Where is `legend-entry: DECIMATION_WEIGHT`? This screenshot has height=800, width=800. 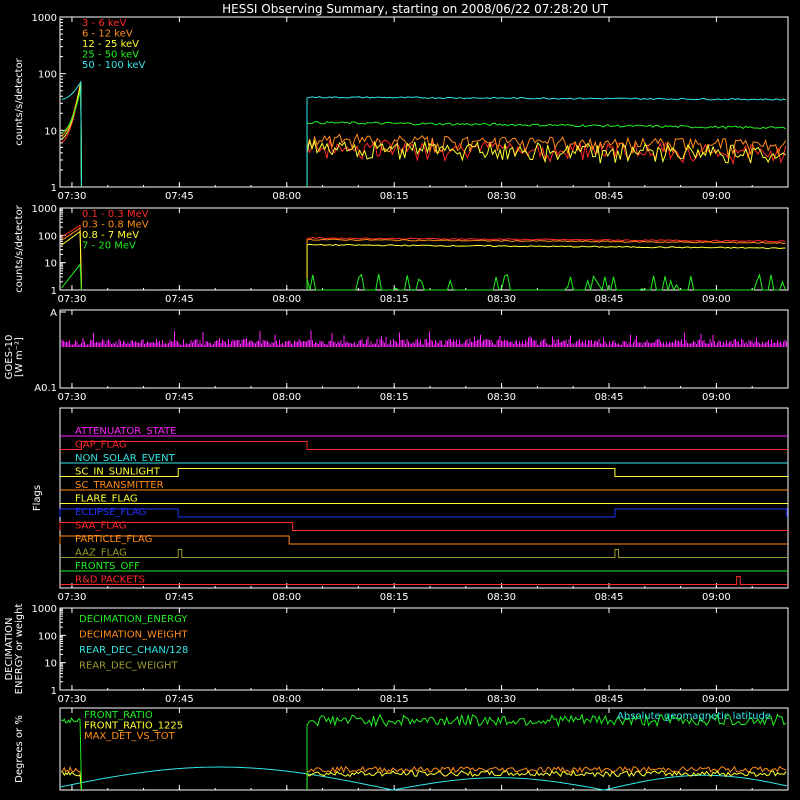
legend-entry: DECIMATION_WEIGHT is located at coordinates (133, 635).